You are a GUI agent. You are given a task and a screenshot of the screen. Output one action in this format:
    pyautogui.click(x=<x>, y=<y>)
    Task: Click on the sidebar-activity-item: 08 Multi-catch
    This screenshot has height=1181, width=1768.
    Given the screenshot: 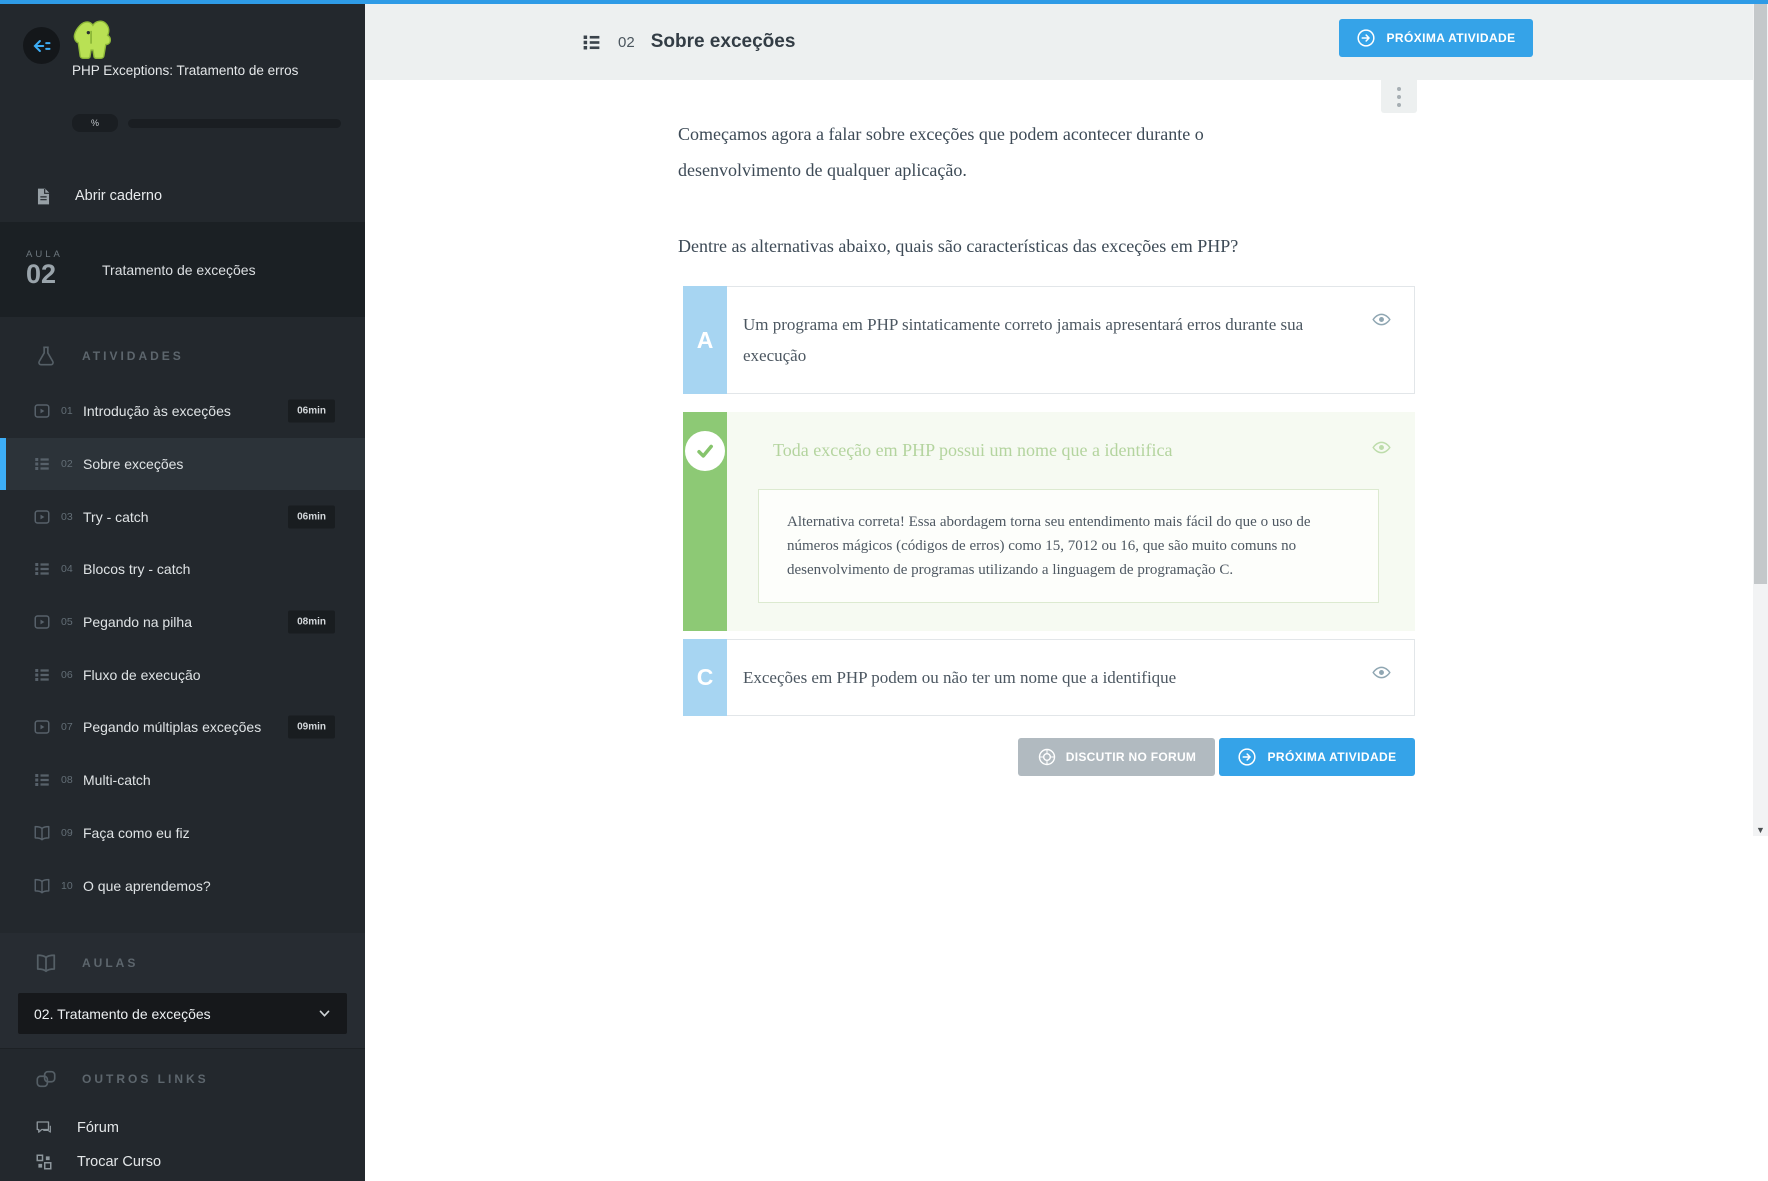 What is the action you would take?
    pyautogui.click(x=182, y=780)
    